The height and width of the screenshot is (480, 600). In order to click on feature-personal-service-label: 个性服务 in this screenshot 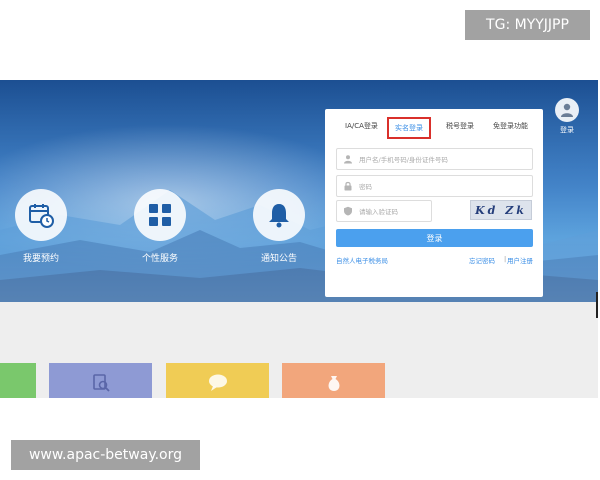, I will do `click(159, 259)`.